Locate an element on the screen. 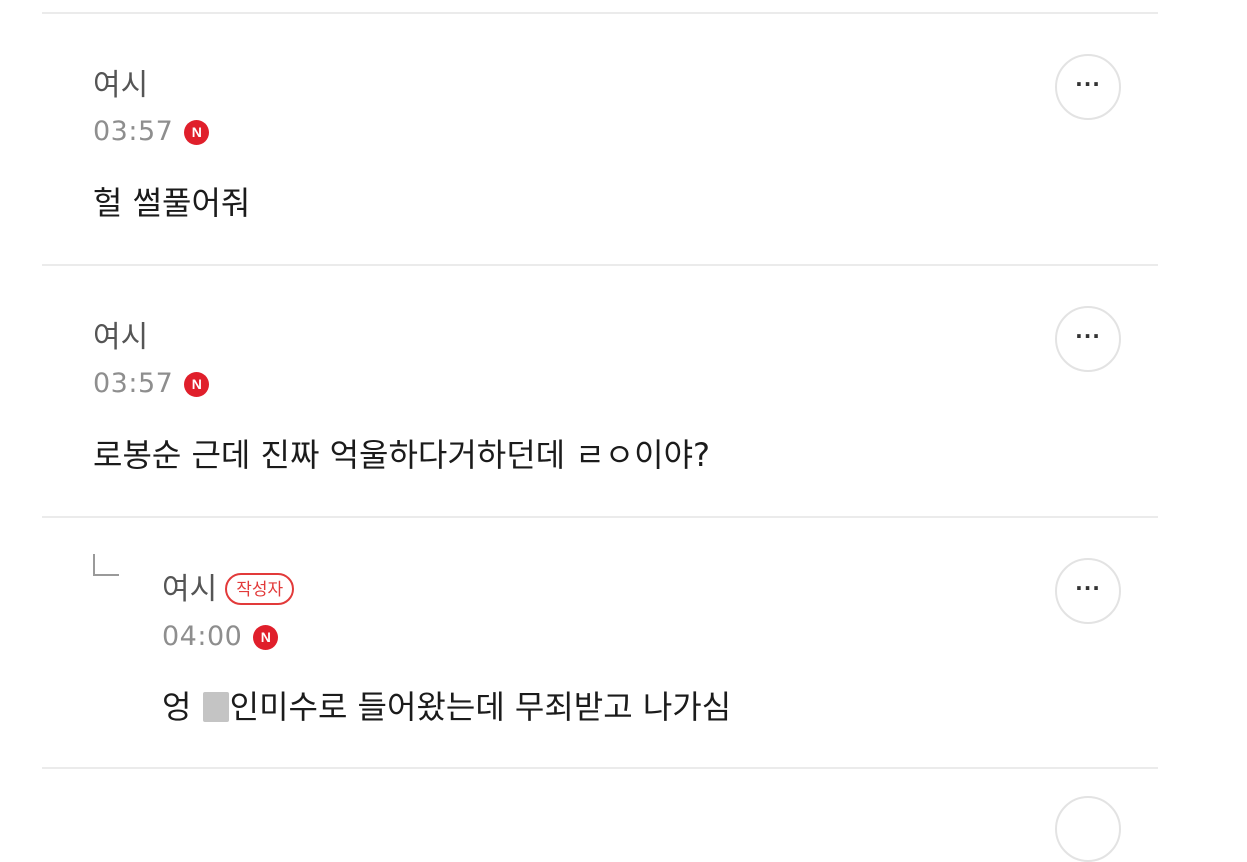 The height and width of the screenshot is (862, 1247). divider-top is located at coordinates (600, 13).